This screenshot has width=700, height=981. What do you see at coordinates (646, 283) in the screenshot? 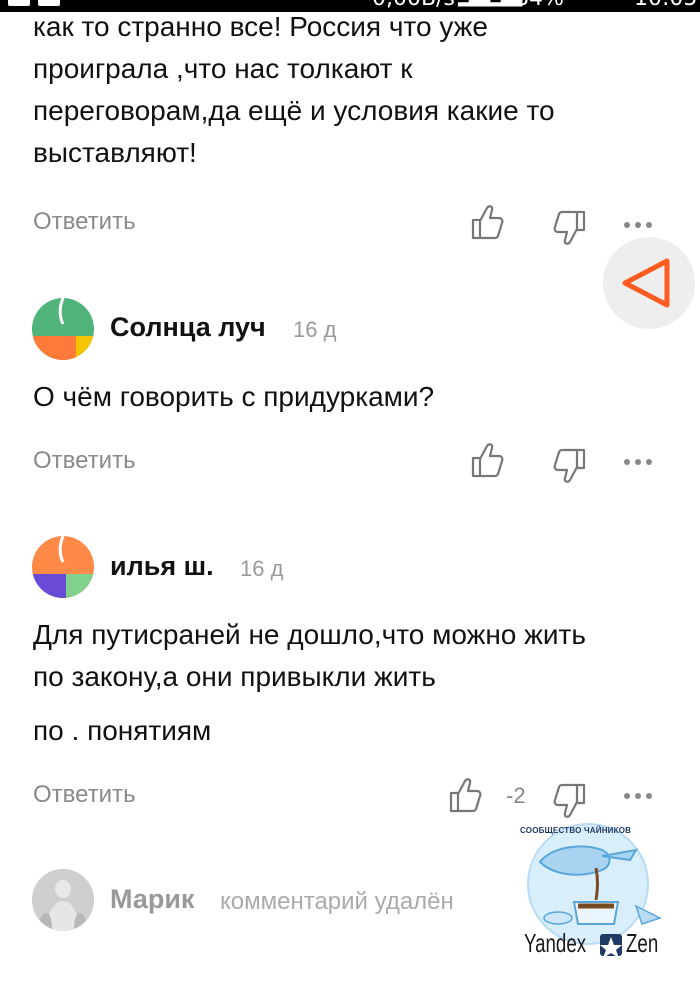
I see `back-triangle-icon` at bounding box center [646, 283].